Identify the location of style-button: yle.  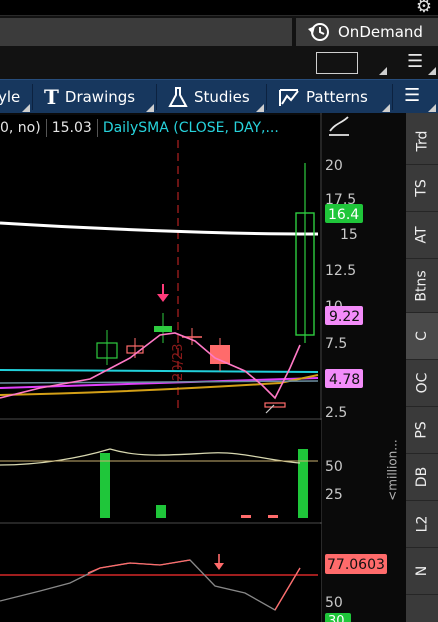
(10, 97).